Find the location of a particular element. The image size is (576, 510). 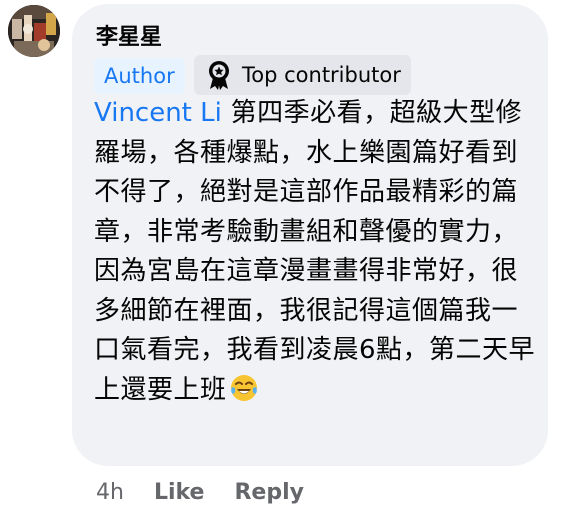

comment-author-name: 李星星 is located at coordinates (129, 38).